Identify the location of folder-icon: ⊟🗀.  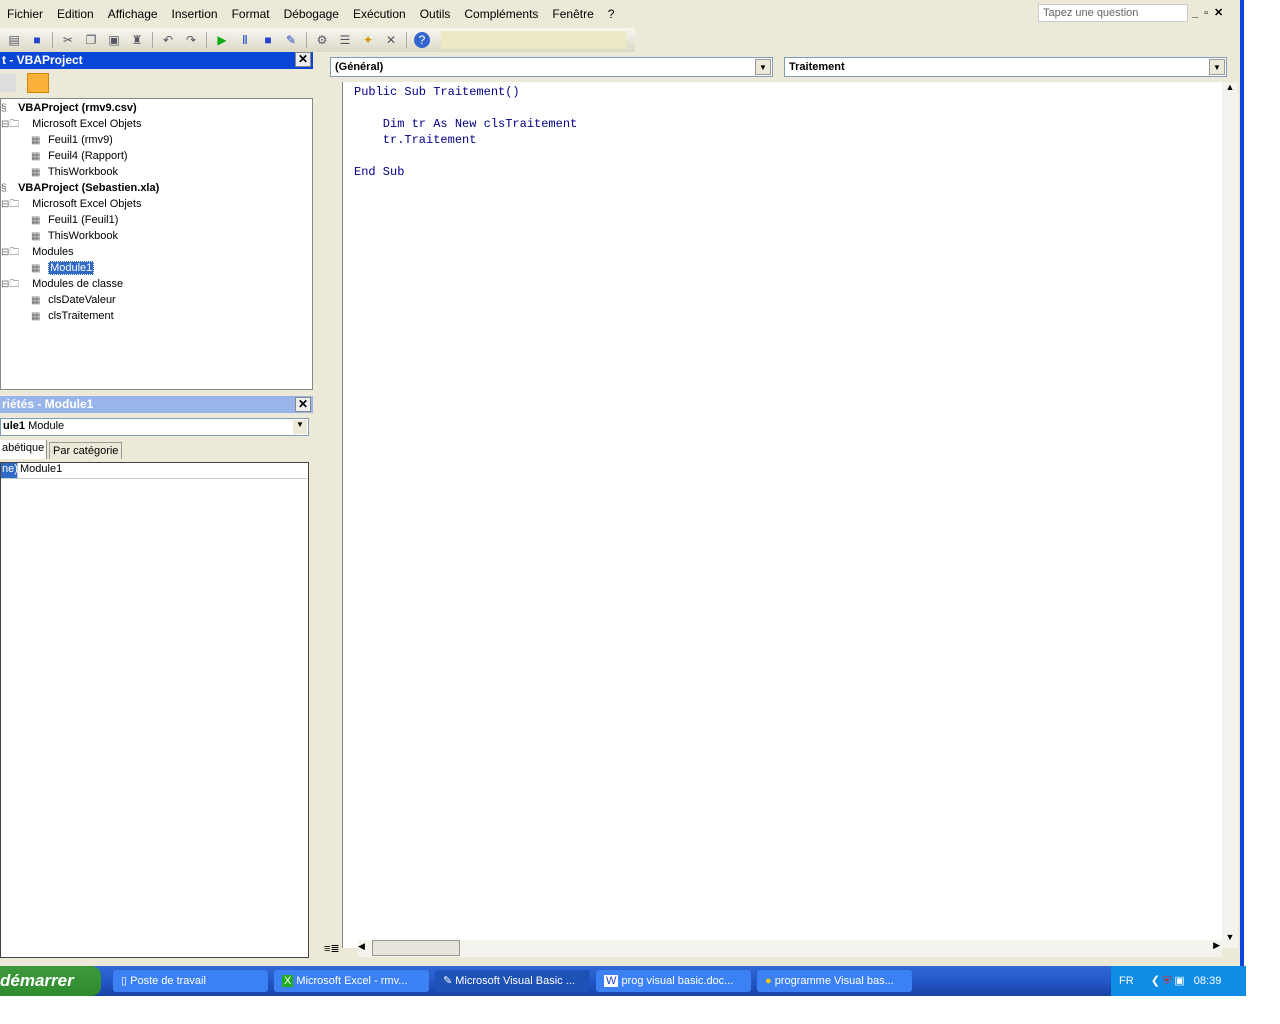
(10, 204).